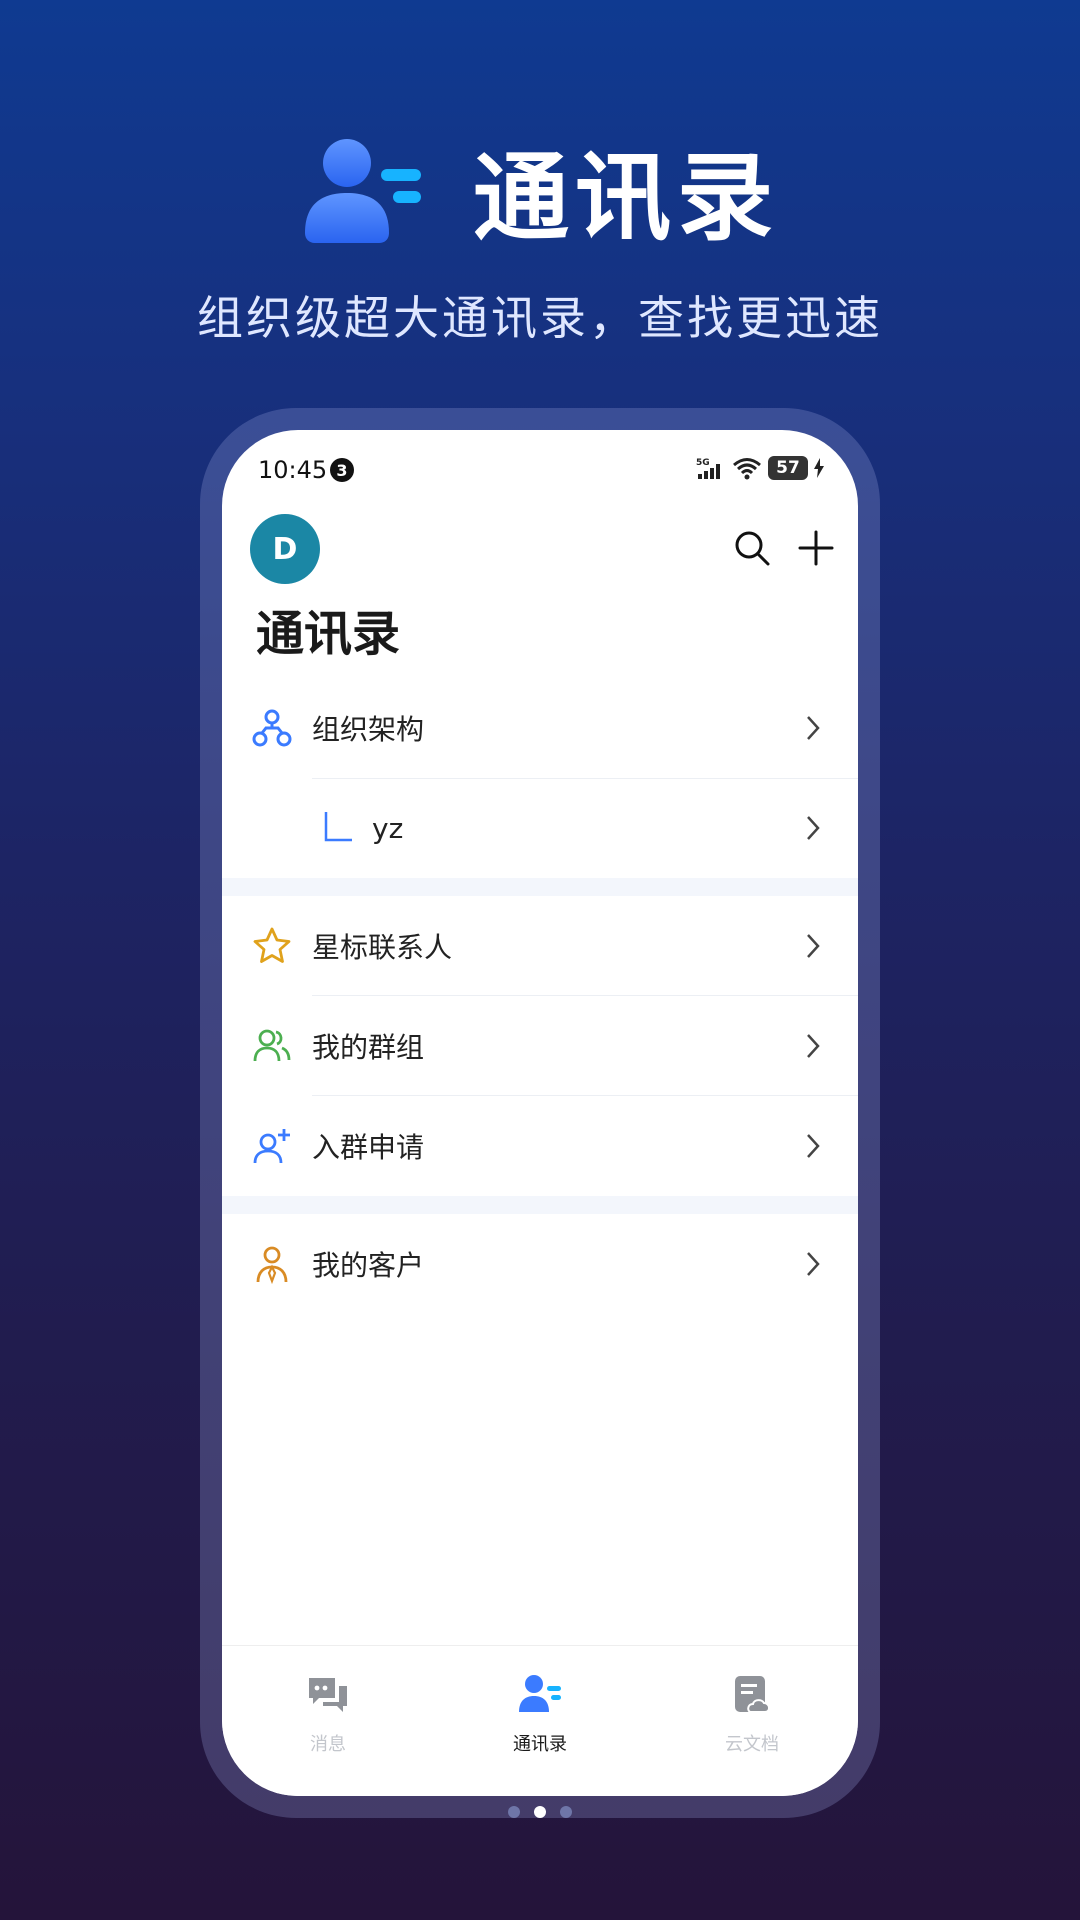  I want to click on org-structure-icon, so click(272, 728).